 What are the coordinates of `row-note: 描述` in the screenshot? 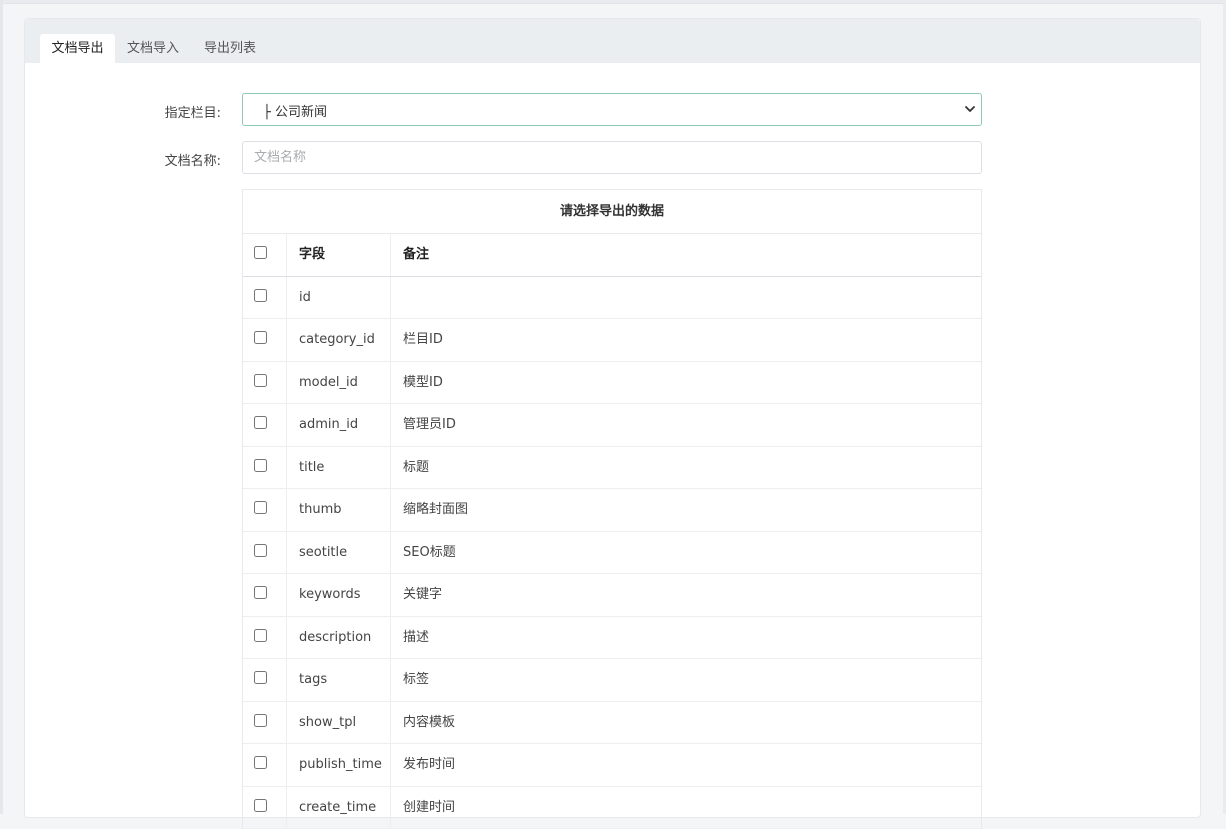 It's located at (686, 638).